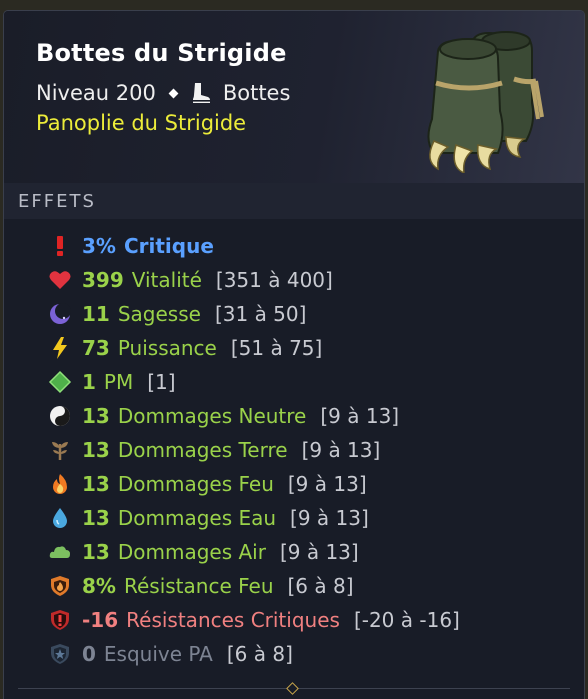 This screenshot has height=699, width=588. I want to click on effect-range: [51 à 75], so click(276, 348).